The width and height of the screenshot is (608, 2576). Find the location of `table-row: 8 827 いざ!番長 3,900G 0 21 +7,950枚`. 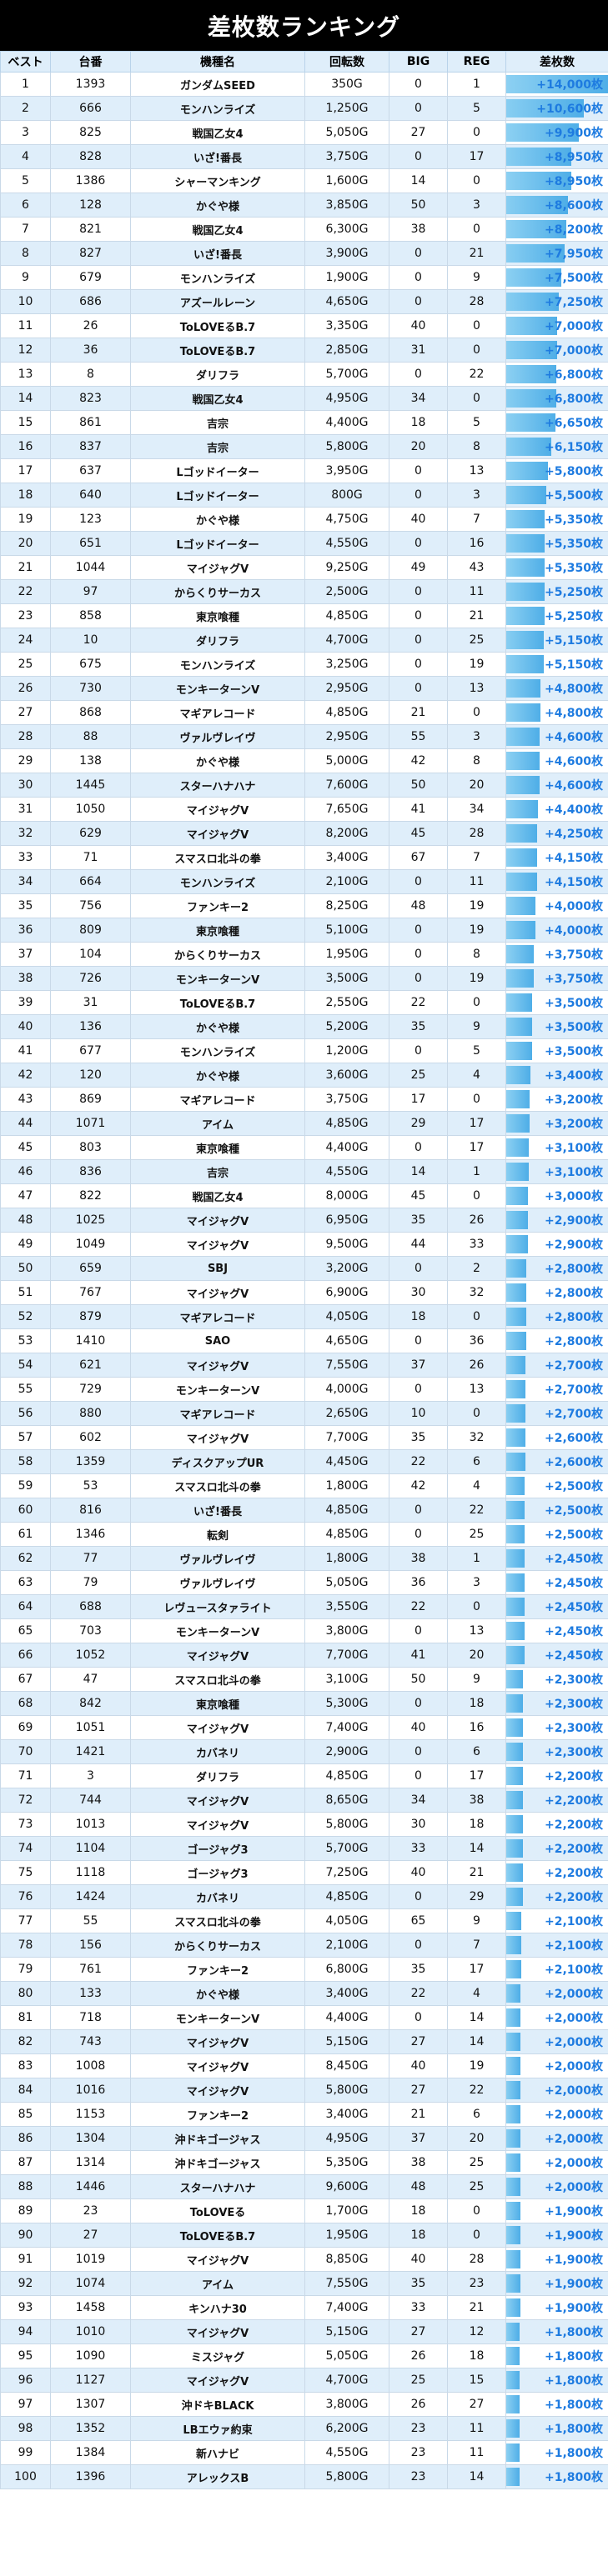

table-row: 8 827 いざ!番長 3,900G 0 21 +7,950枚 is located at coordinates (304, 253).